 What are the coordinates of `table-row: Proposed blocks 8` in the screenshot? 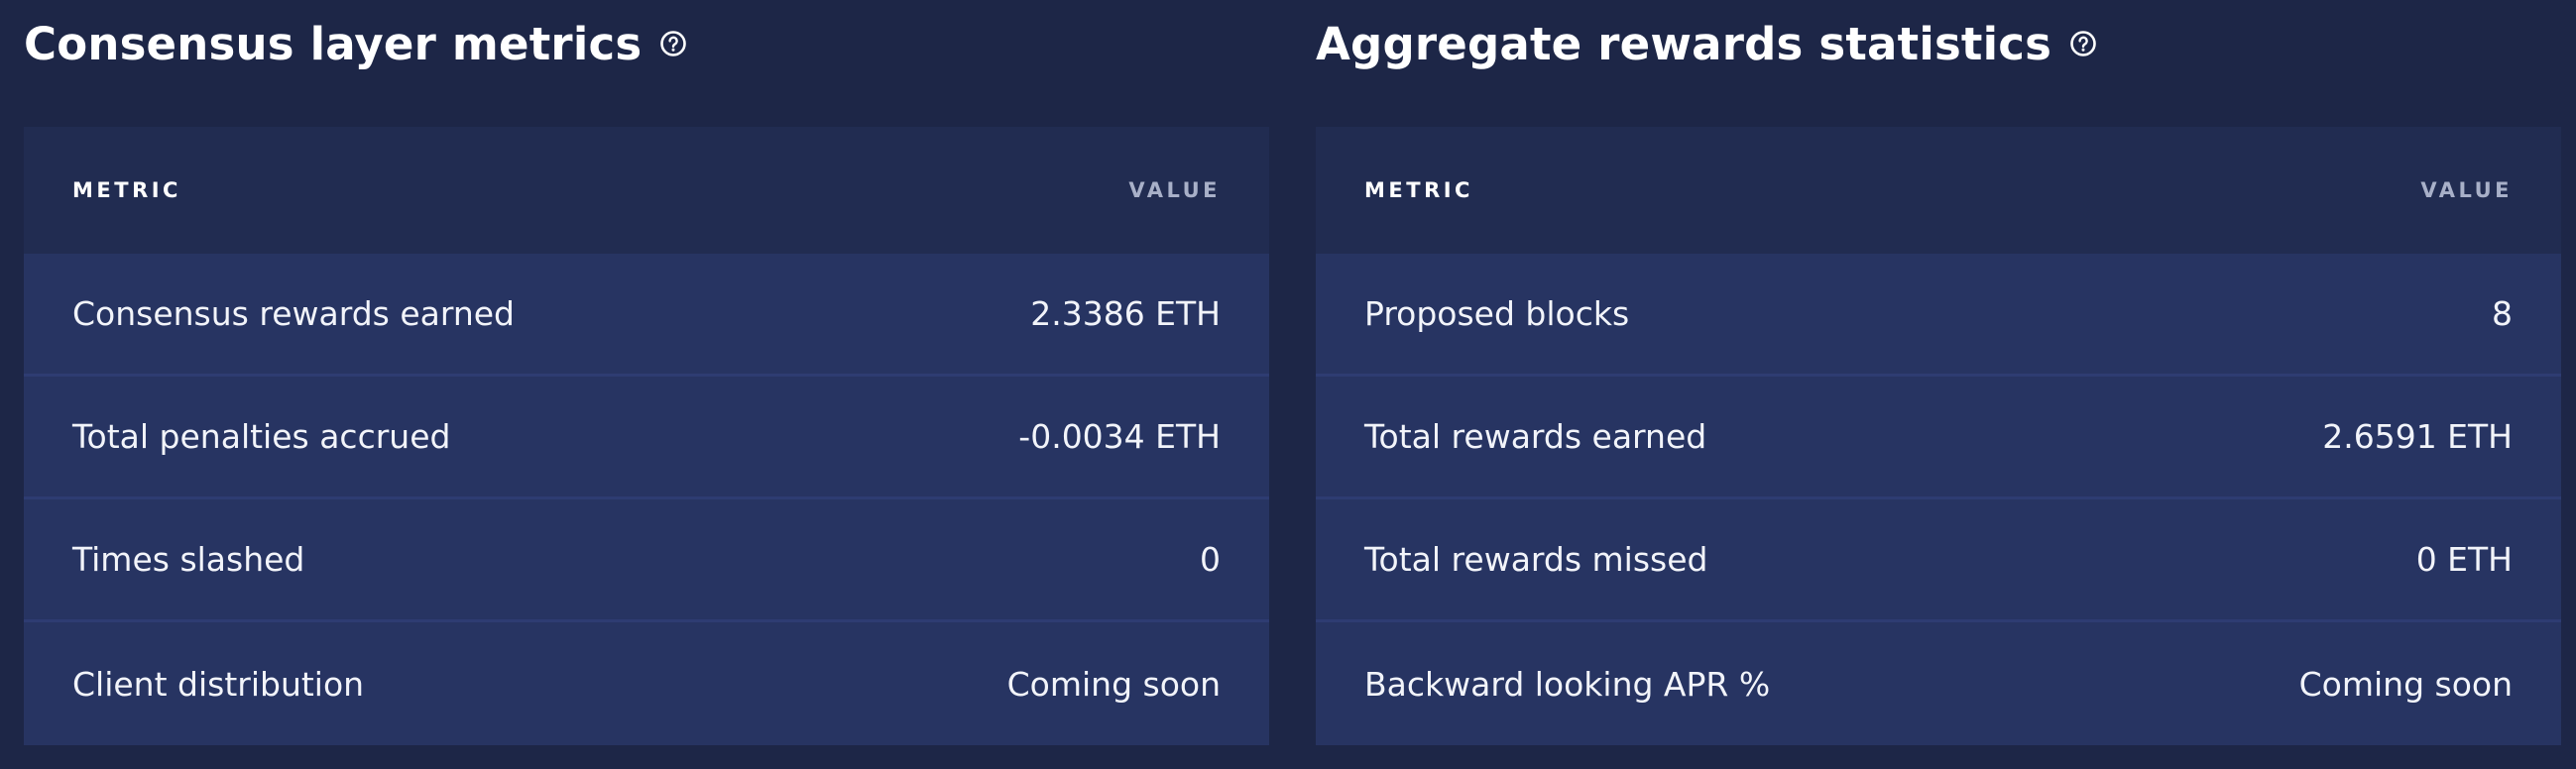 It's located at (1938, 315).